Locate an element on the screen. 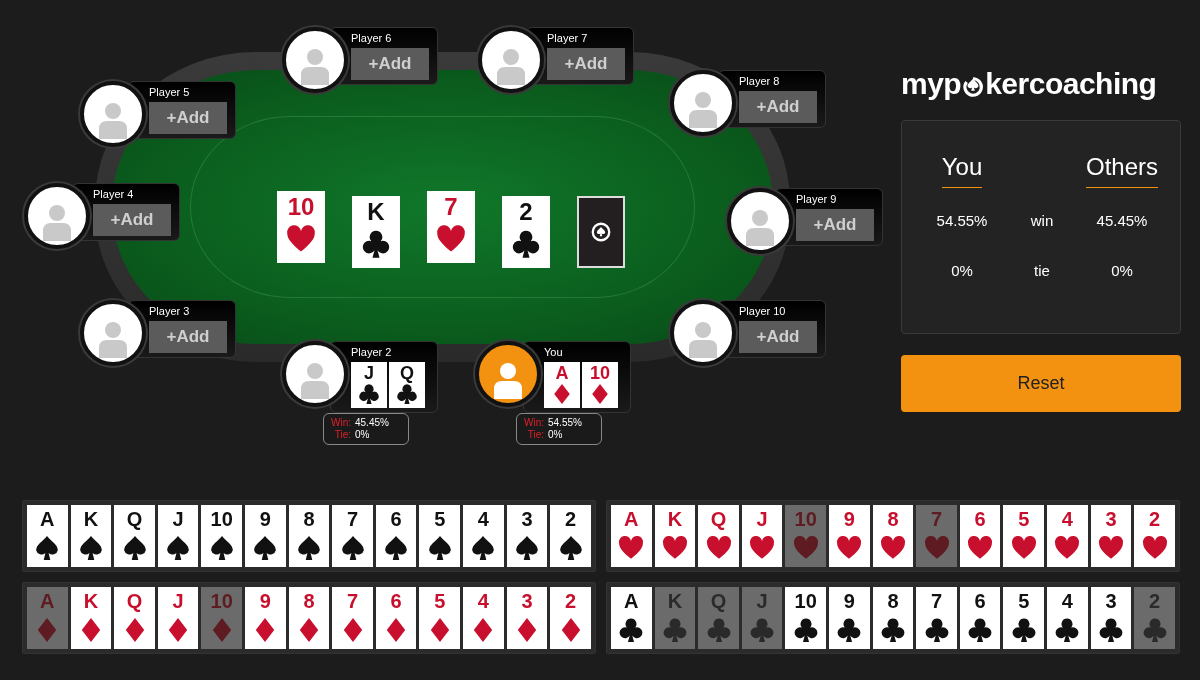 This screenshot has height=680, width=1200. column-heading: You is located at coordinates (962, 170).